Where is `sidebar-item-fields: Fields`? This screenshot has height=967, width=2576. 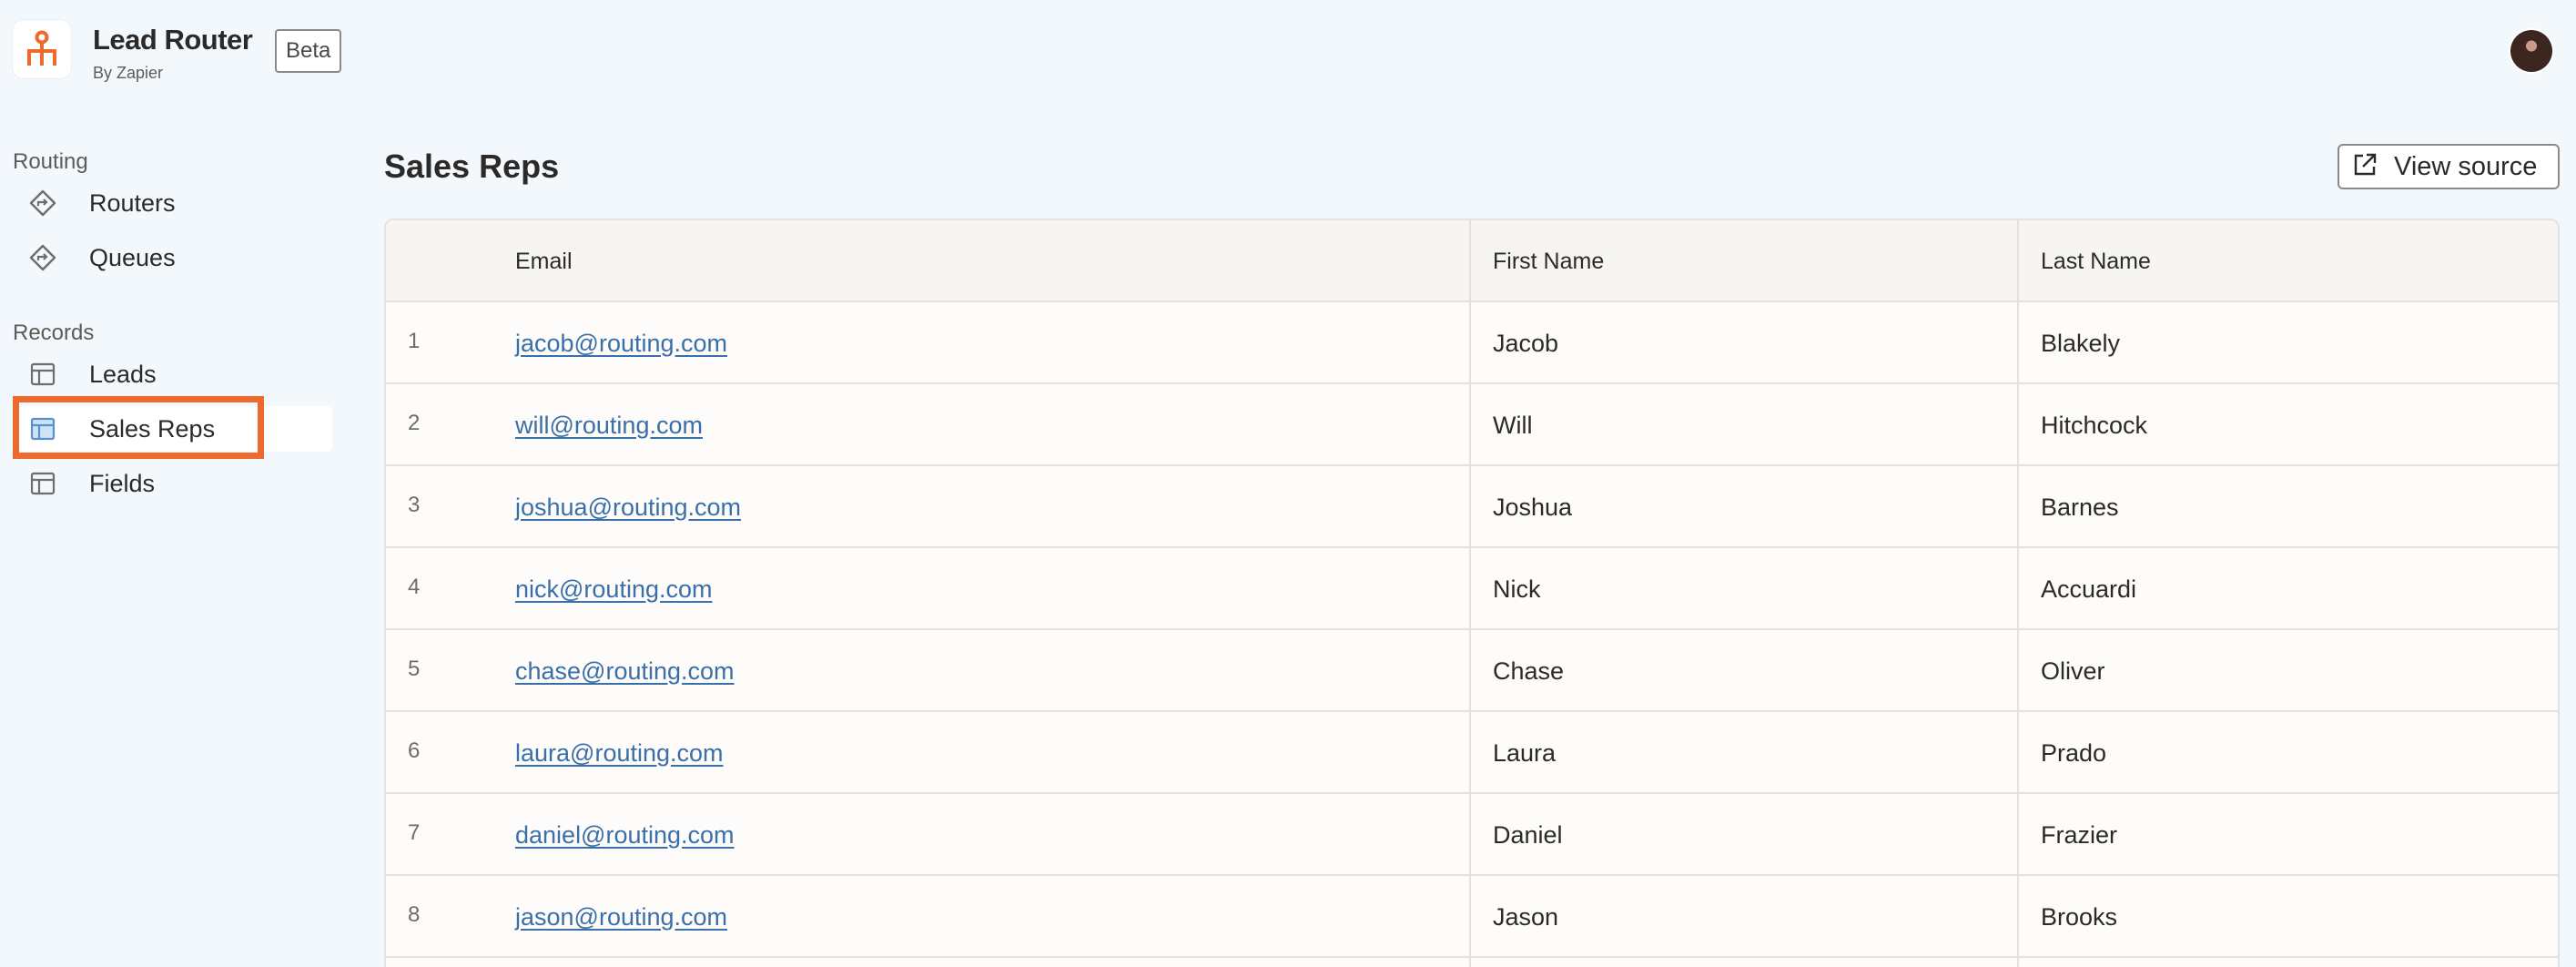
sidebar-item-fields: Fields is located at coordinates (175, 483).